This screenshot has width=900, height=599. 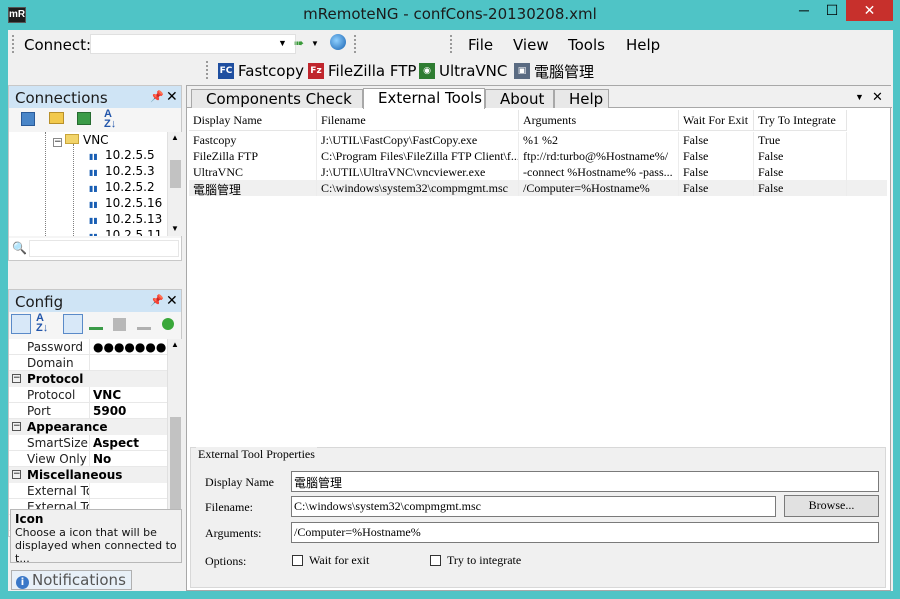 I want to click on tree-host-item: ▮▮ 10.2.5.3, so click(x=122, y=171).